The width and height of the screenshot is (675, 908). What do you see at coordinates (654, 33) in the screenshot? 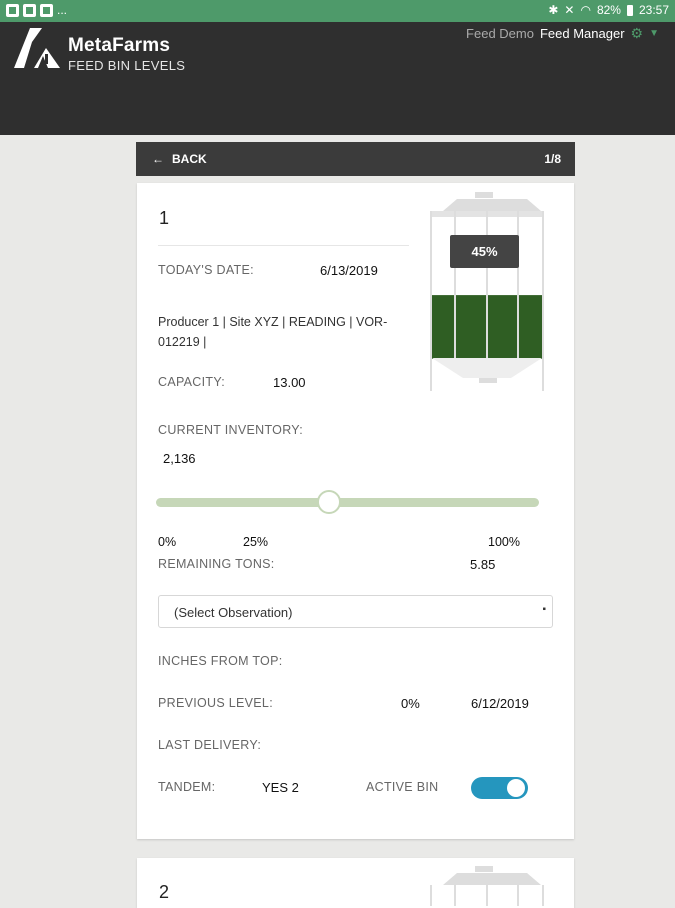
I see `chevron-down-icon: ▼` at bounding box center [654, 33].